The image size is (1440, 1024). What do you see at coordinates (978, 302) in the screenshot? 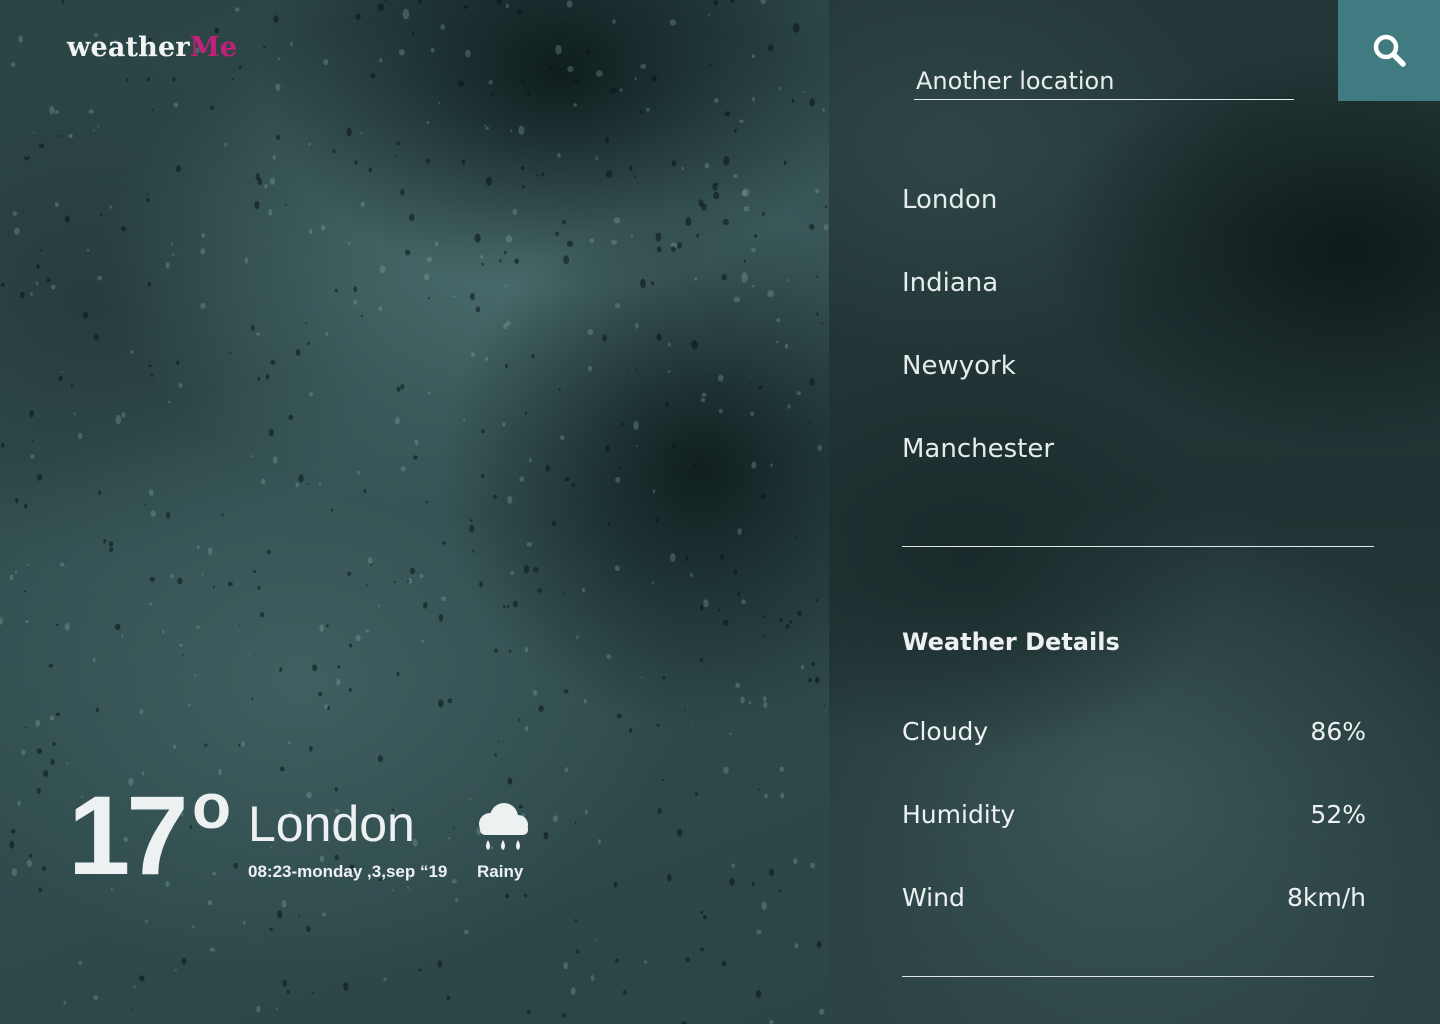
I see `location-item-indiana: Indiana` at bounding box center [978, 302].